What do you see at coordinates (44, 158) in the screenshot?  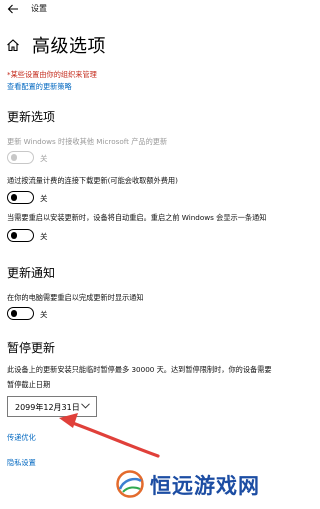 I see `toggle-other-products-state: 关` at bounding box center [44, 158].